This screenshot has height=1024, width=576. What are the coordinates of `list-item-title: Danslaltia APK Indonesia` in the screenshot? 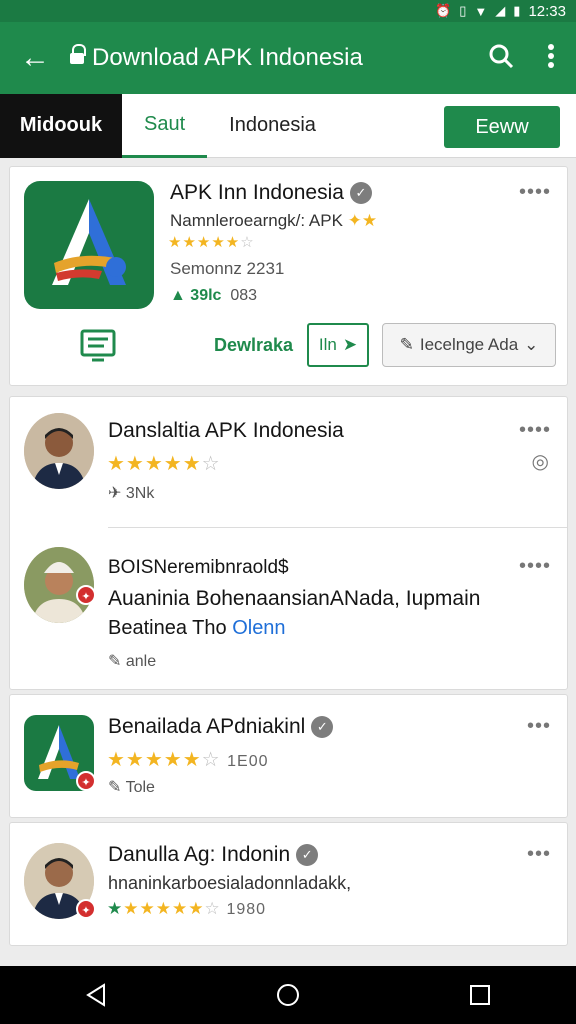 It's located at (226, 431).